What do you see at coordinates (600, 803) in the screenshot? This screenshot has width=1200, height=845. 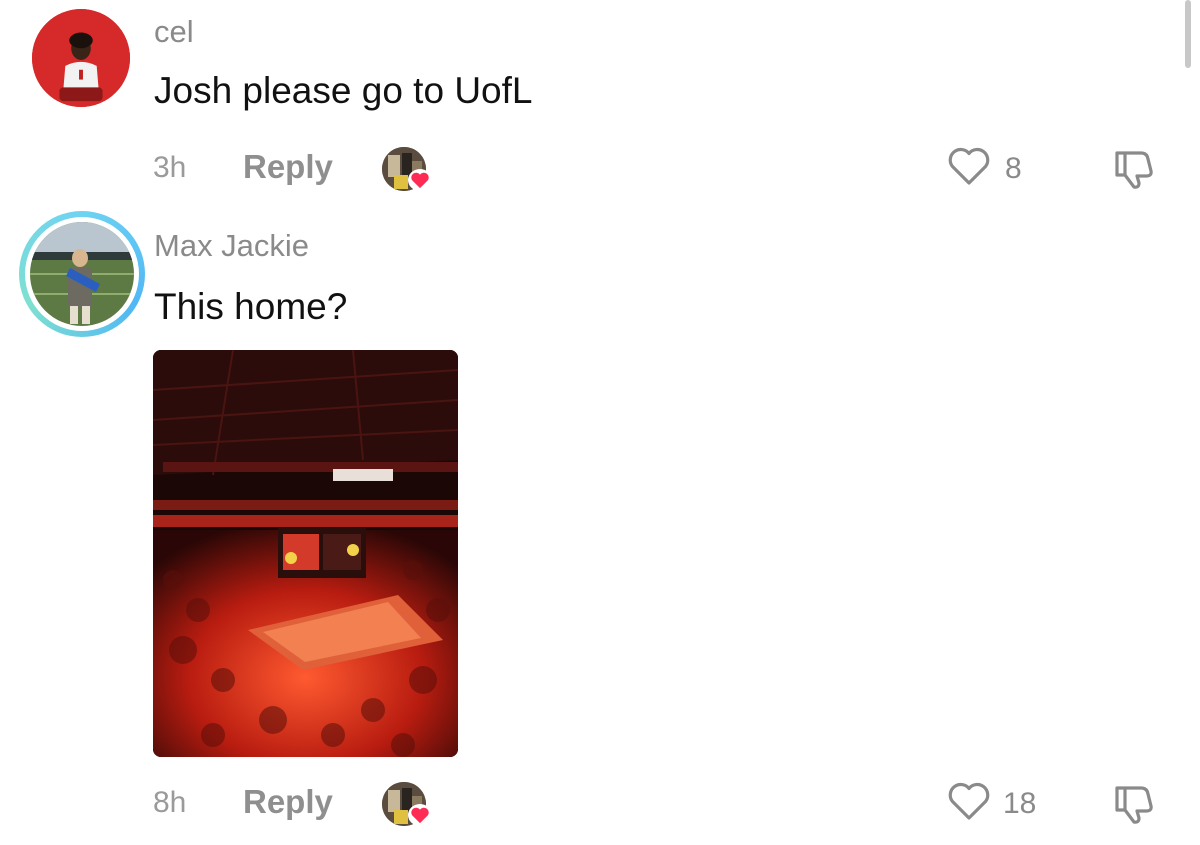 I see `comment-actions: 8h Reply 18` at bounding box center [600, 803].